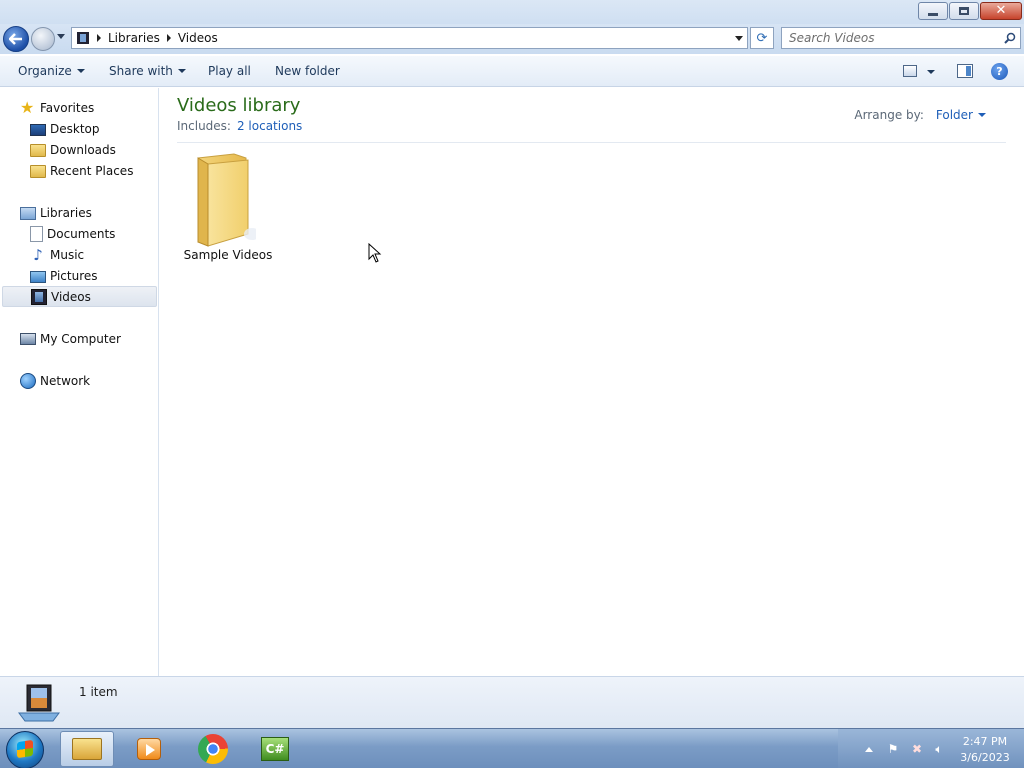 This screenshot has width=1024, height=768. What do you see at coordinates (39, 296) in the screenshot?
I see `film-strip-icon` at bounding box center [39, 296].